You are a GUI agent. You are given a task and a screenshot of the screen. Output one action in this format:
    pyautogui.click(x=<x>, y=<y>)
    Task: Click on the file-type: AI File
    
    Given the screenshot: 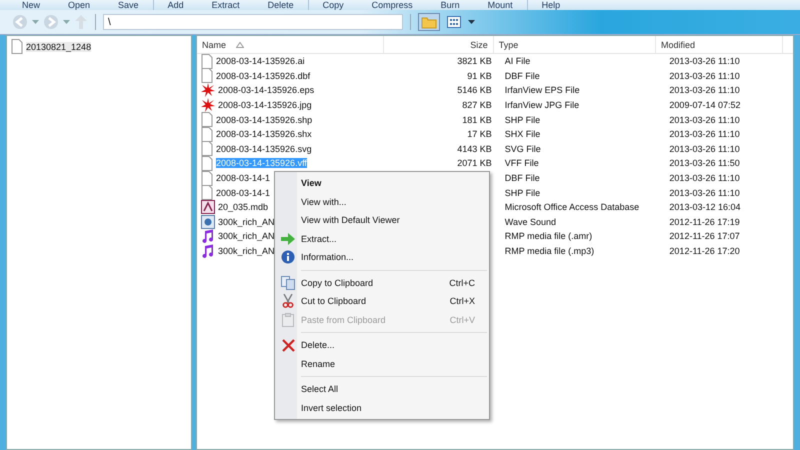 What is the action you would take?
    pyautogui.click(x=517, y=61)
    